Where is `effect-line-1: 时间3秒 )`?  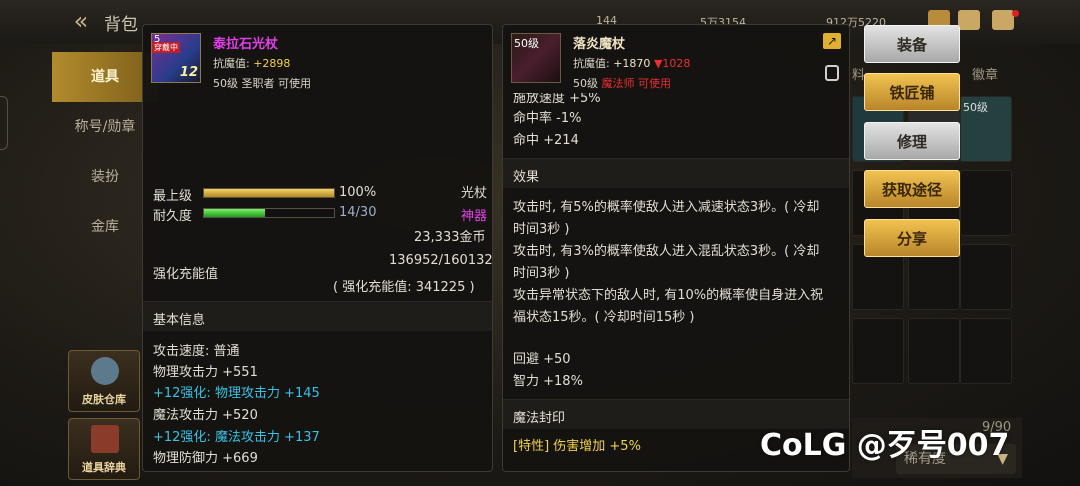
effect-line-1: 时间3秒 ) is located at coordinates (541, 229).